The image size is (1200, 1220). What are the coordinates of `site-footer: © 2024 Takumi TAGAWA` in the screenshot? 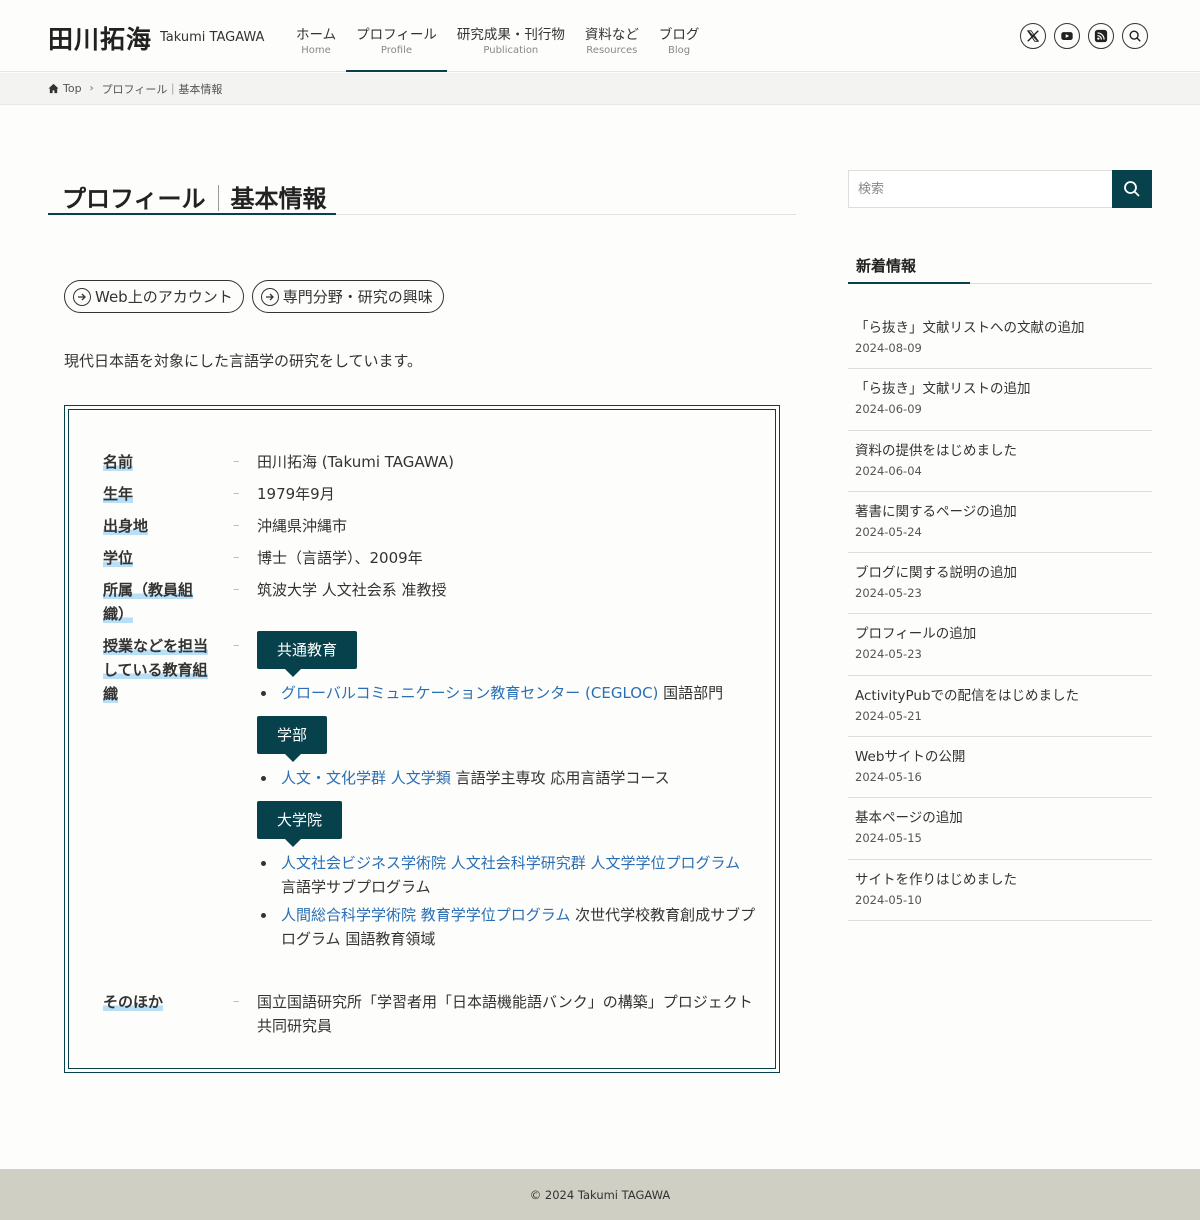 It's located at (600, 1194).